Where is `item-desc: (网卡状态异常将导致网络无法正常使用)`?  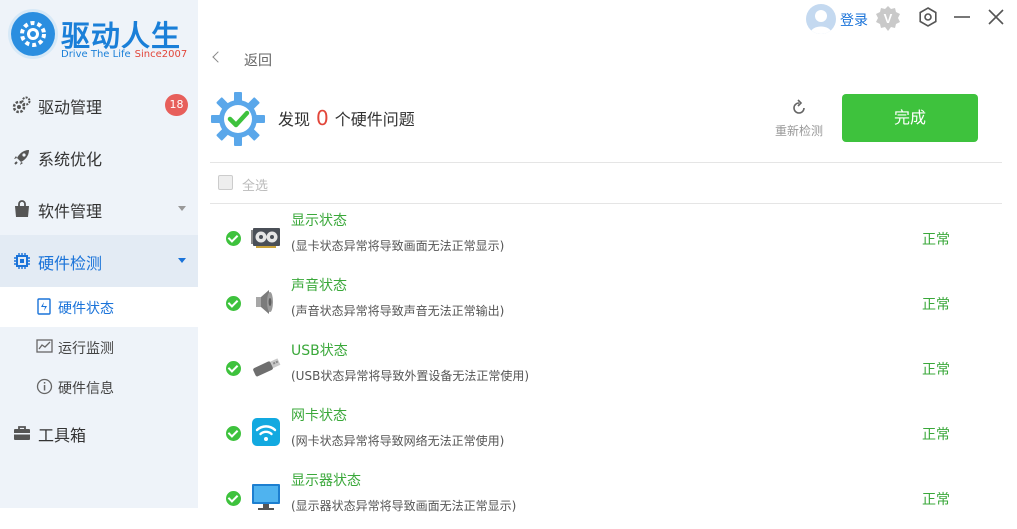 item-desc: (网卡状态异常将导致网络无法正常使用) is located at coordinates (398, 441).